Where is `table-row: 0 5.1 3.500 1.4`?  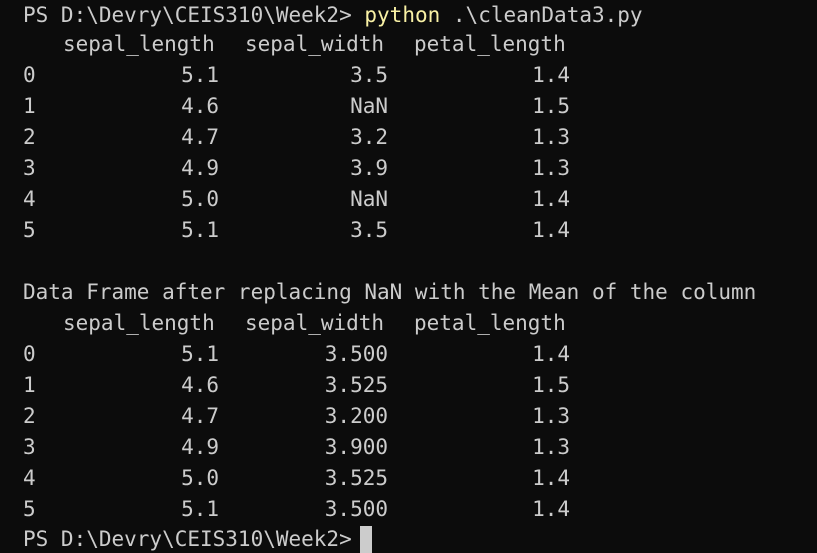 table-row: 0 5.1 3.500 1.4 is located at coordinates (373, 354).